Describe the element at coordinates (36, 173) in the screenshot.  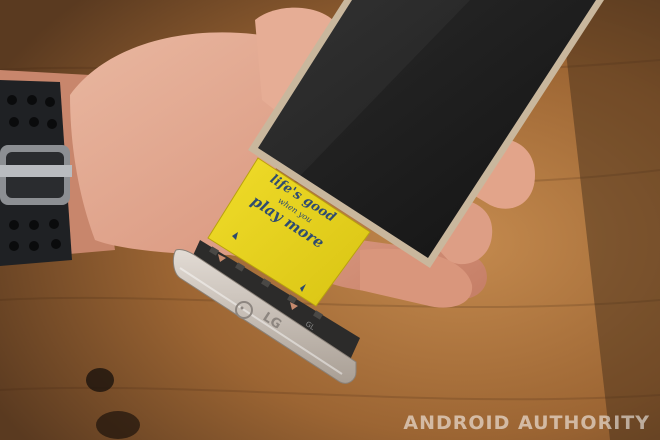
I see `watch-strap` at that location.